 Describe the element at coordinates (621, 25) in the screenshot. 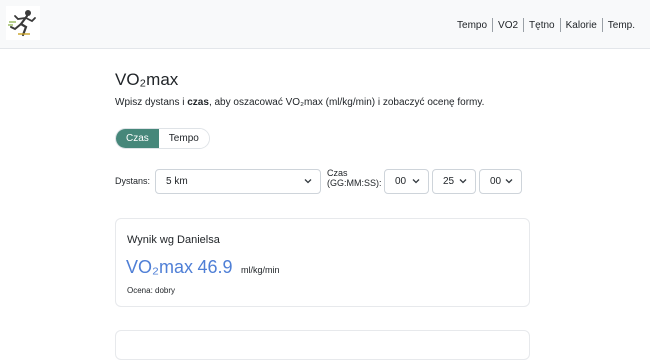

I see `nav-link-temp: Temp.` at that location.